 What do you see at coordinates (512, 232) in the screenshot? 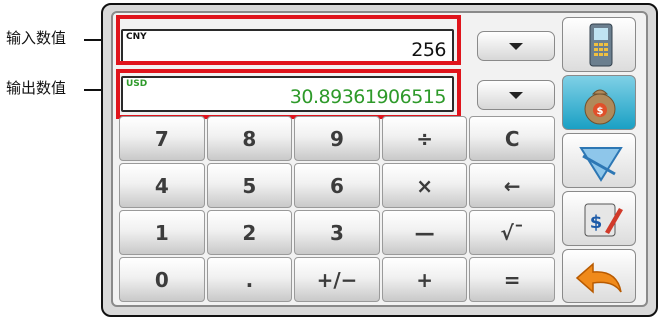
I see `key-sqrt: √¯` at bounding box center [512, 232].